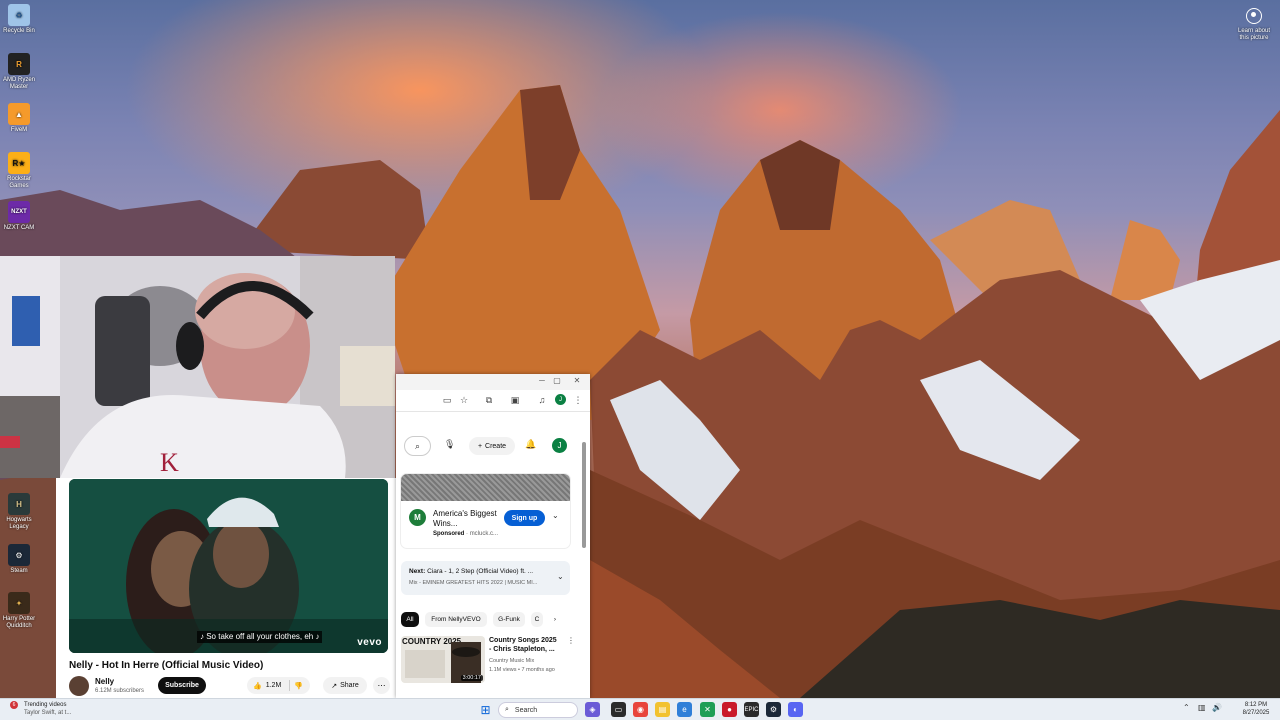 The width and height of the screenshot is (1280, 720). Describe the element at coordinates (19, 182) in the screenshot. I see `desktop-icon-label: Rockstar Games` at that location.